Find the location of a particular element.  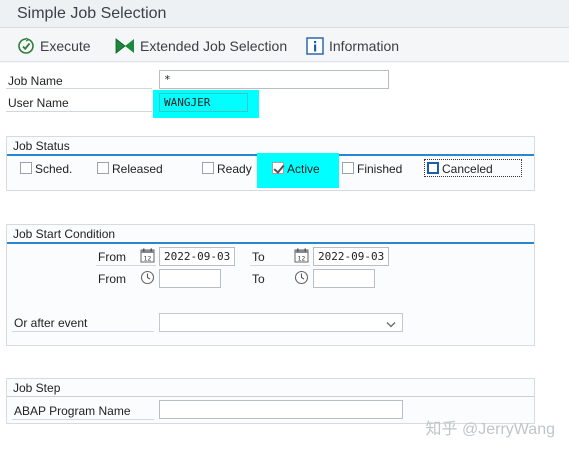

active-label: Active is located at coordinates (303, 169).